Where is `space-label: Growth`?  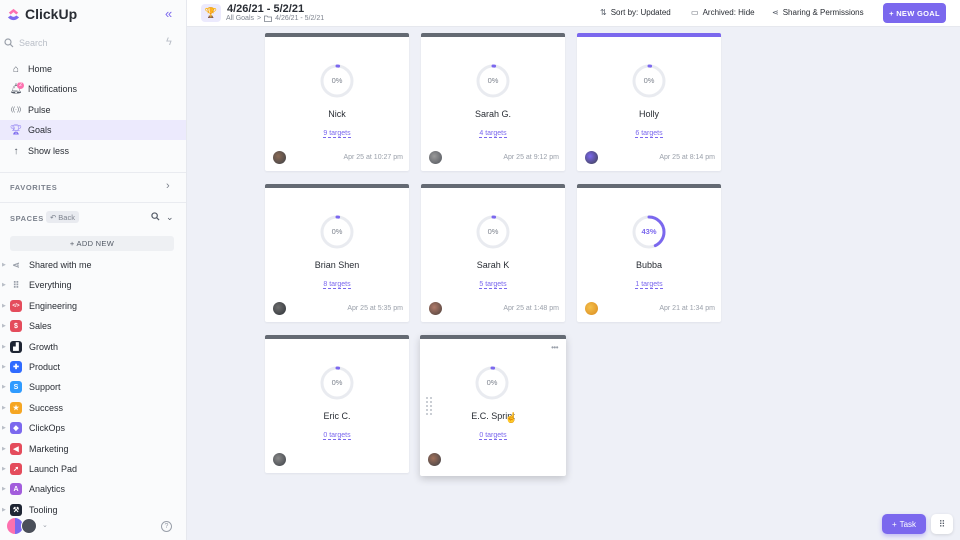
space-label: Growth is located at coordinates (44, 346).